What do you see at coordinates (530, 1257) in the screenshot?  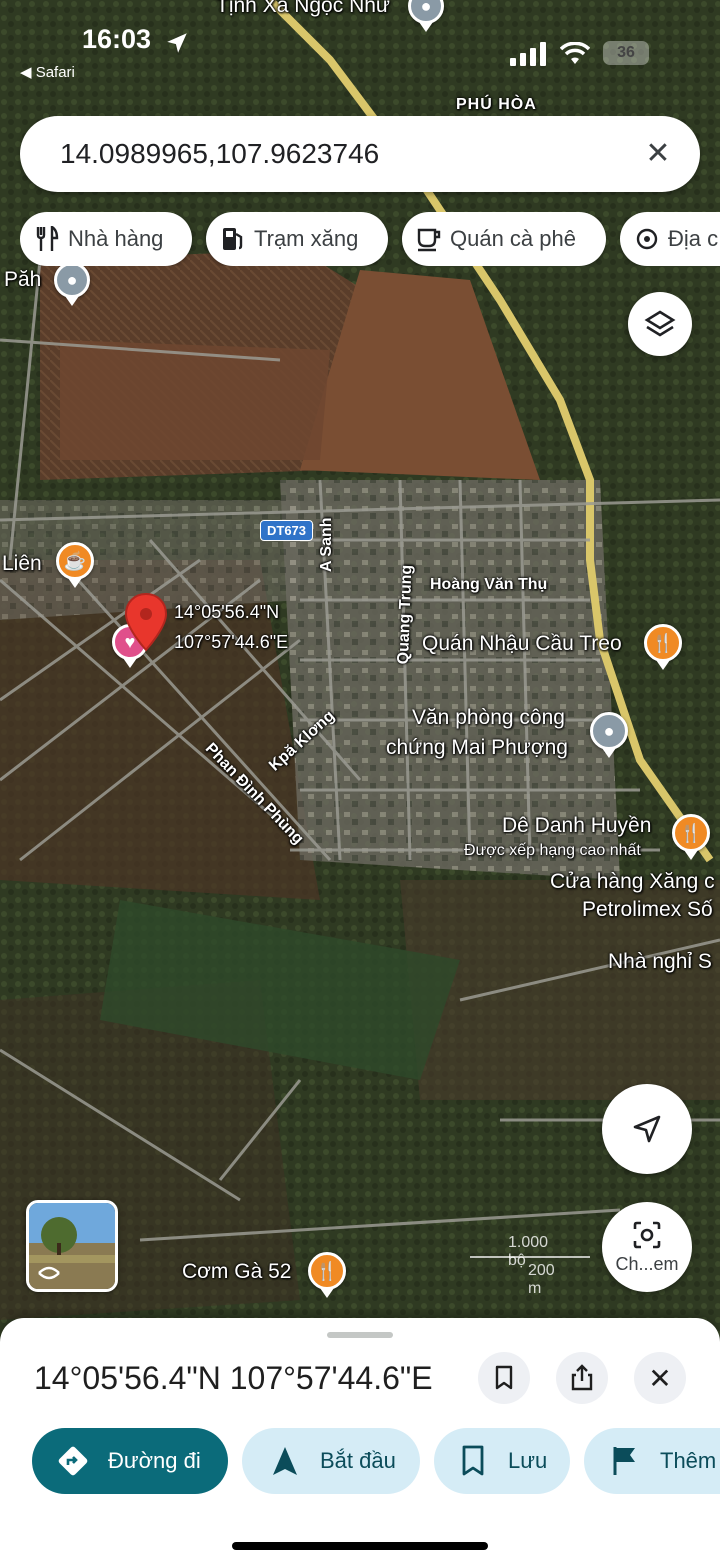 I see `scale-bar` at bounding box center [530, 1257].